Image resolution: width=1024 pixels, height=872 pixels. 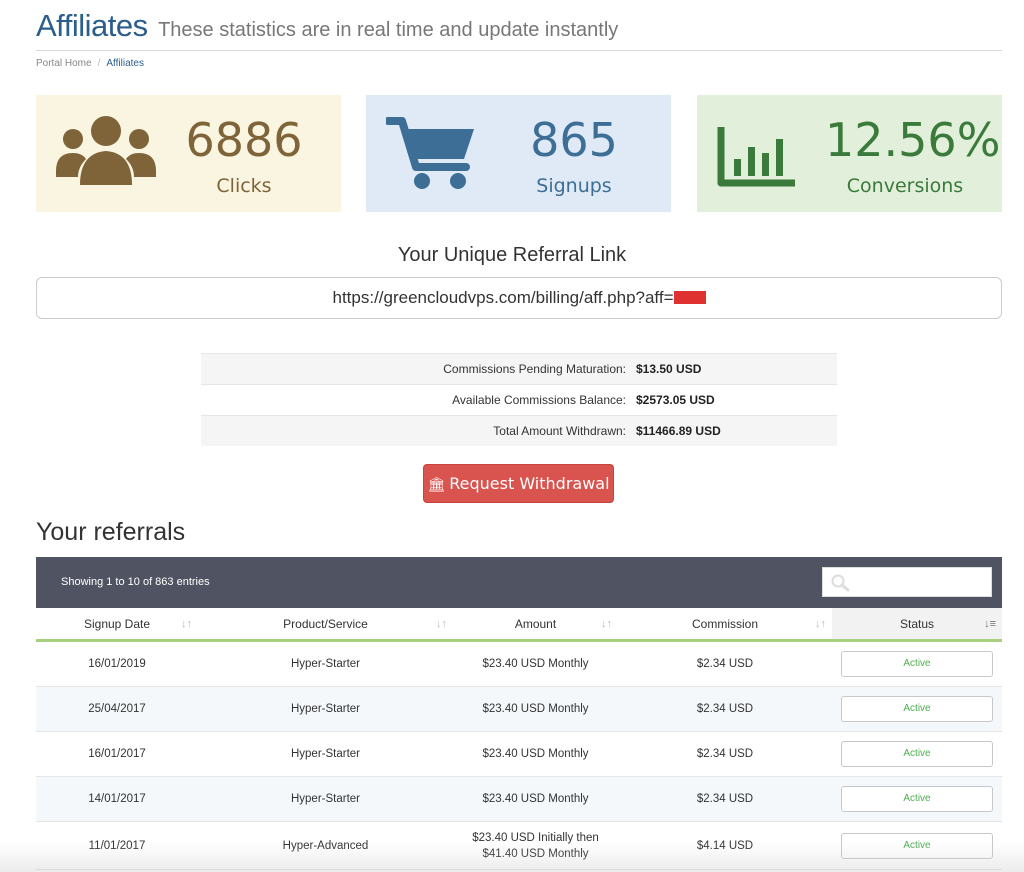 I want to click on page-title: Affiliates, so click(x=92, y=25).